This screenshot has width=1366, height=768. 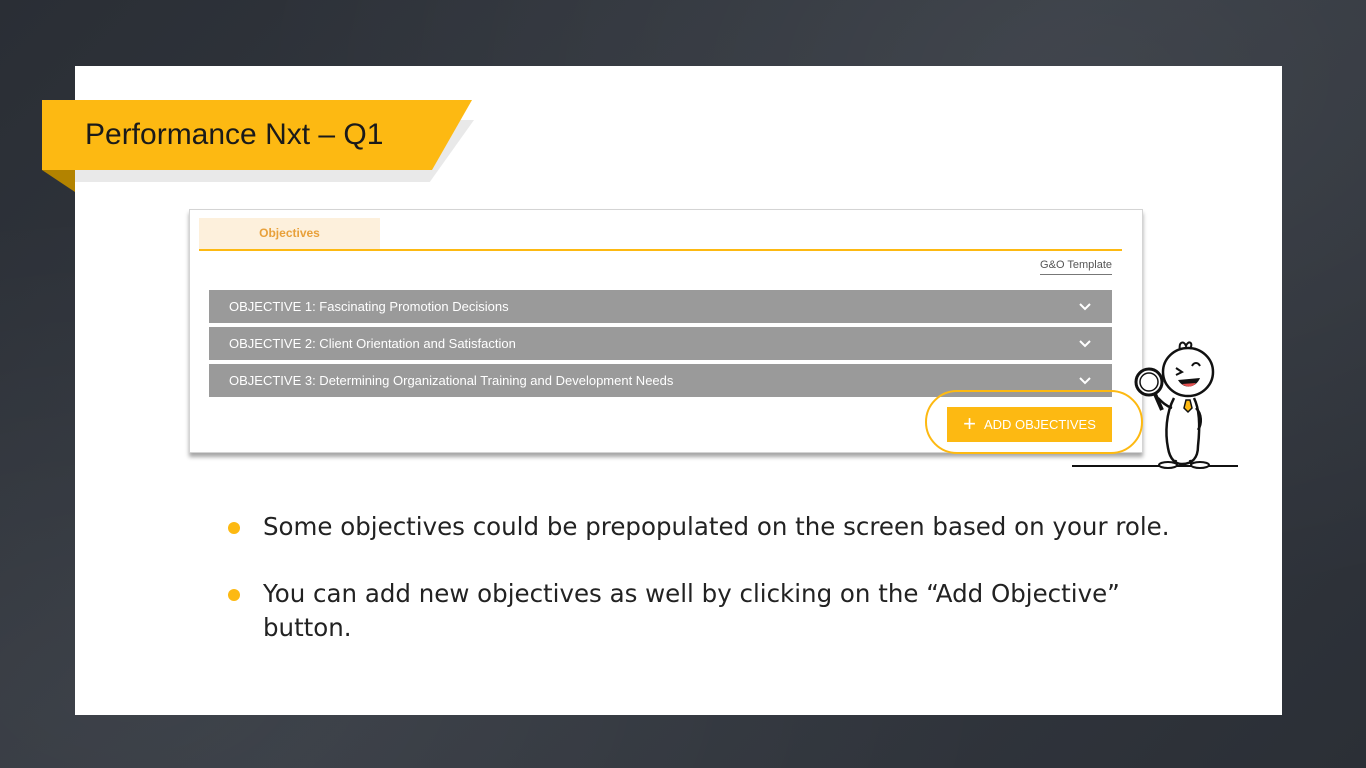 What do you see at coordinates (1076, 266) in the screenshot?
I see `go-template-link: G&O Template` at bounding box center [1076, 266].